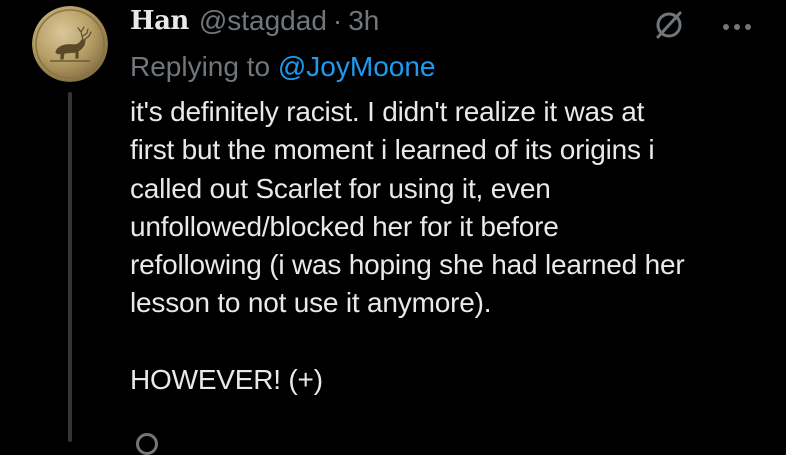 The image size is (786, 455). What do you see at coordinates (147, 444) in the screenshot?
I see `reply-icon` at bounding box center [147, 444].